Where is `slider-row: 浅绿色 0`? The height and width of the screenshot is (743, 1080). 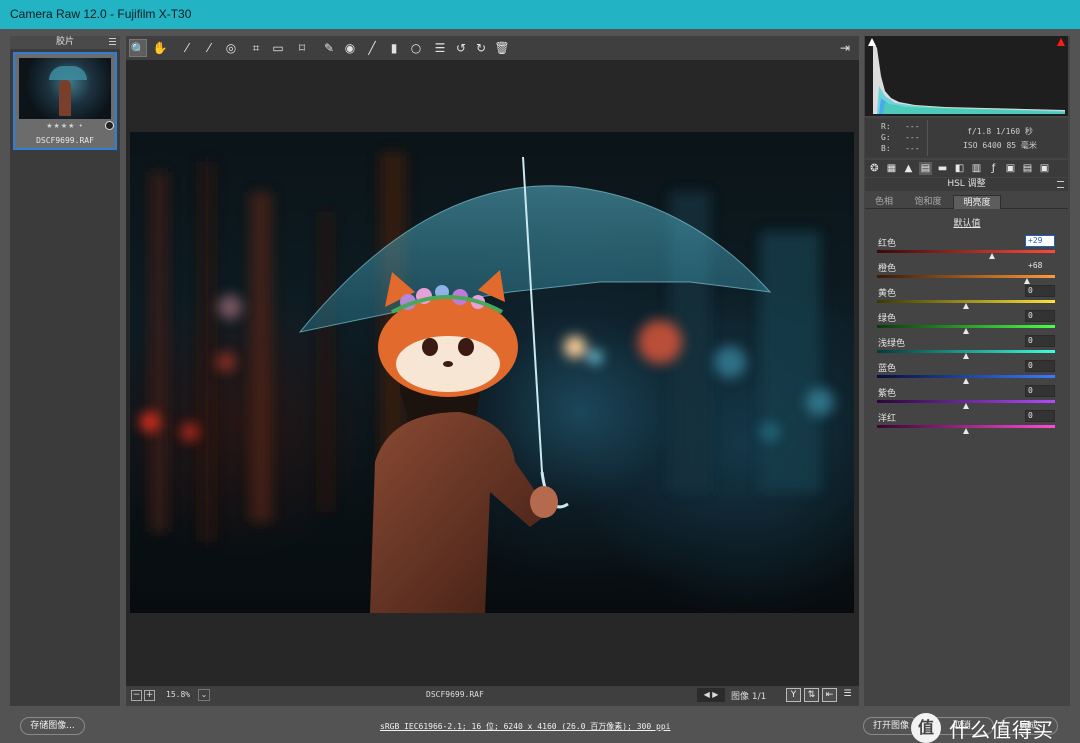
slider-row: 浅绿色 0 is located at coordinates (966, 348).